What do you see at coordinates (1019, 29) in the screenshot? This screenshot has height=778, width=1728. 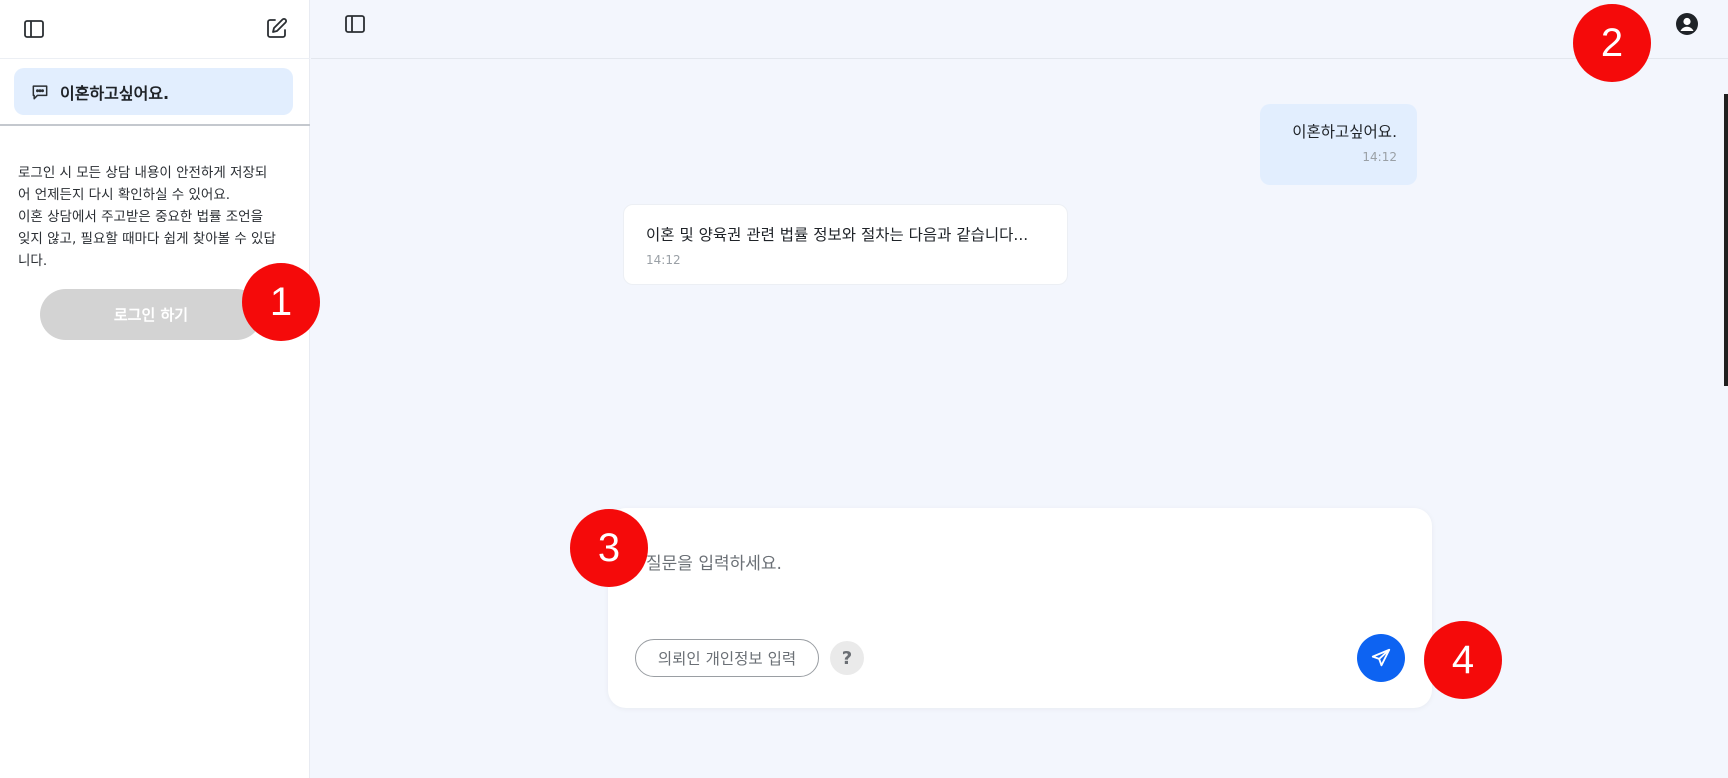 I see `main-header` at bounding box center [1019, 29].